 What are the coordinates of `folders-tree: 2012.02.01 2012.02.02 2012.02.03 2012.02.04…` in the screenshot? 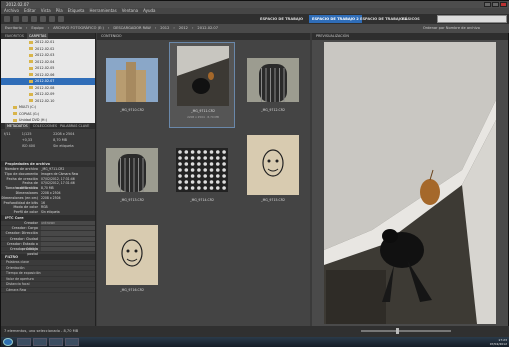 It's located at (48, 81).